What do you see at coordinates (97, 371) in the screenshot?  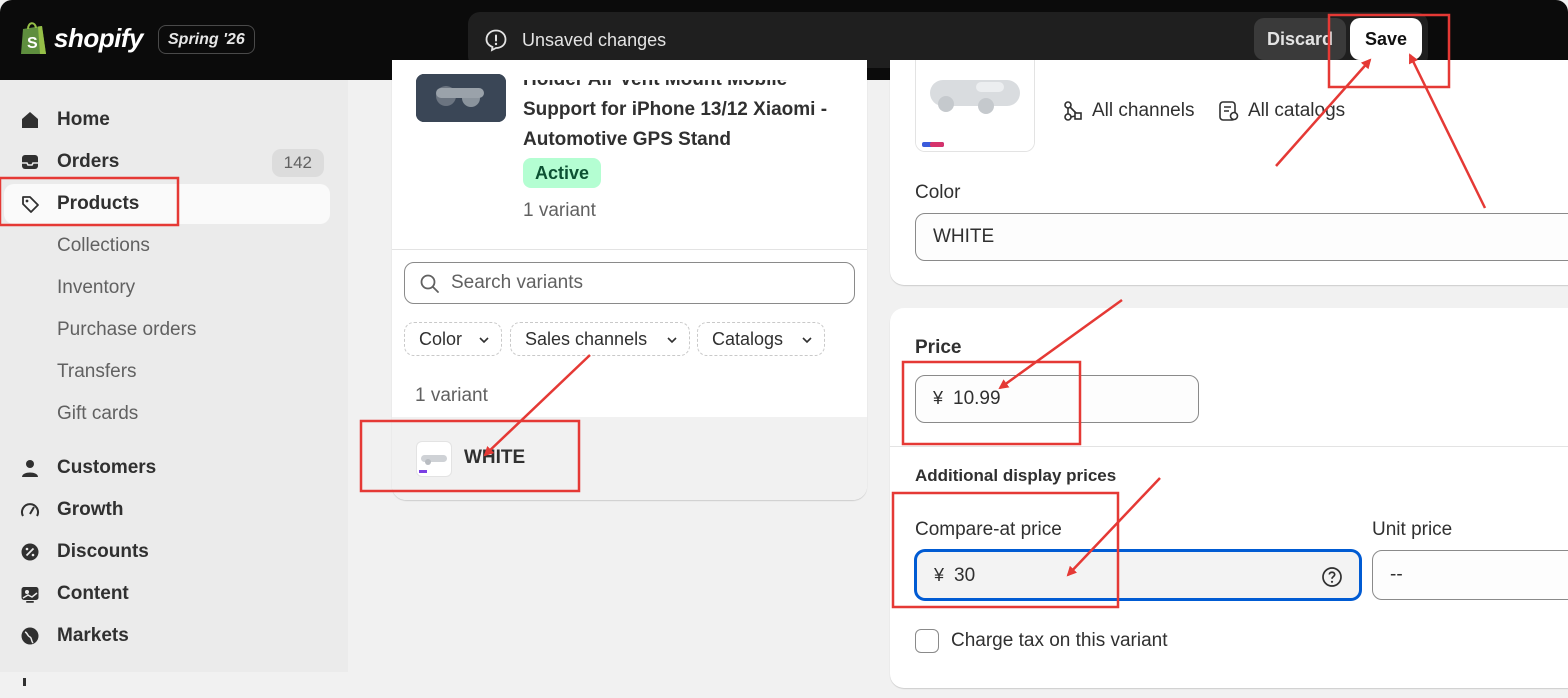 I see `sidebar-item-label: Transfers` at bounding box center [97, 371].